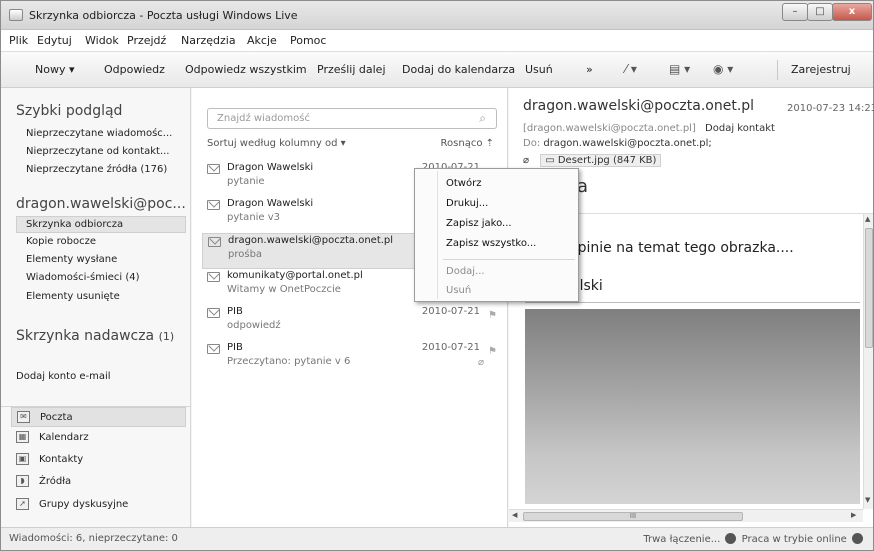  I want to click on register-button: Zarejestruj, so click(821, 69).